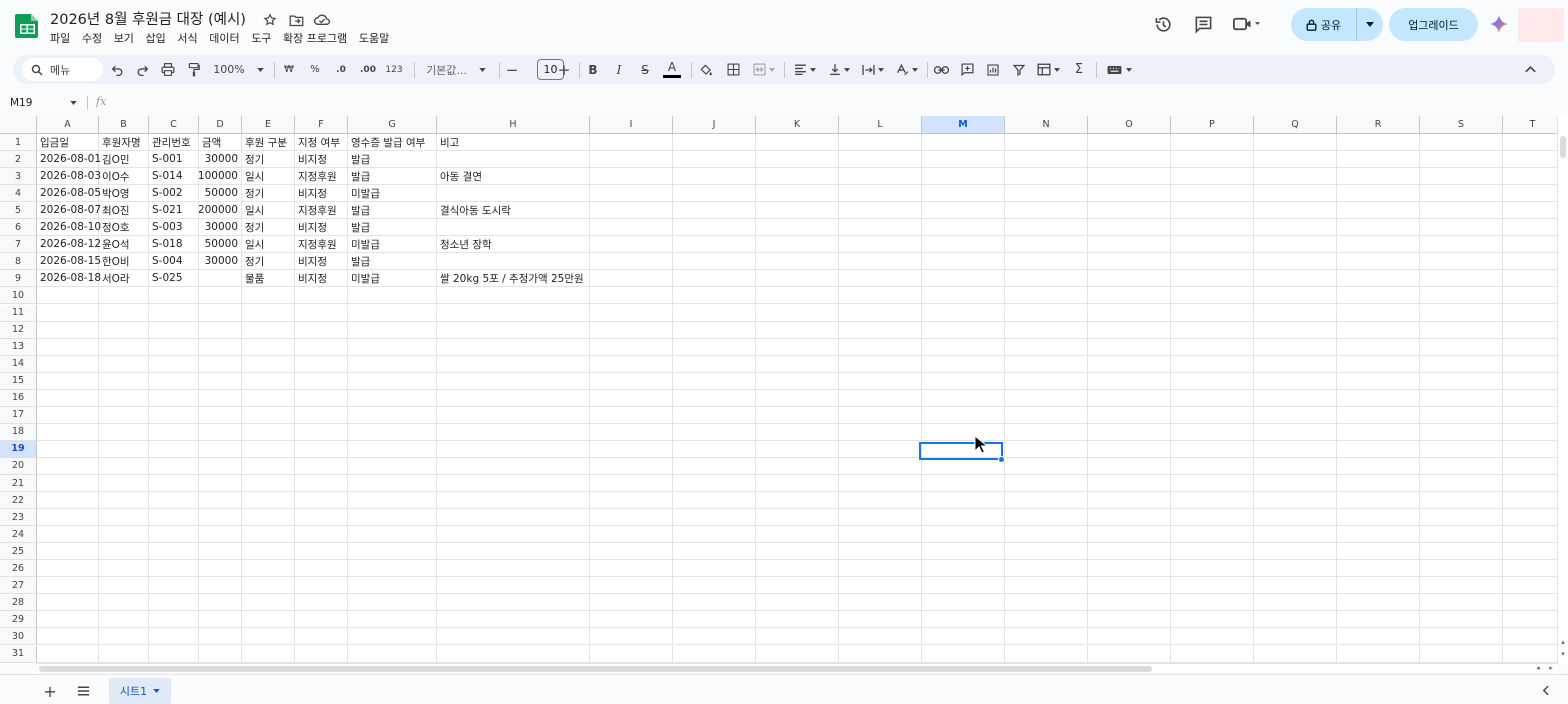 The image size is (1568, 704). What do you see at coordinates (1247, 24) in the screenshot?
I see `meet-icon` at bounding box center [1247, 24].